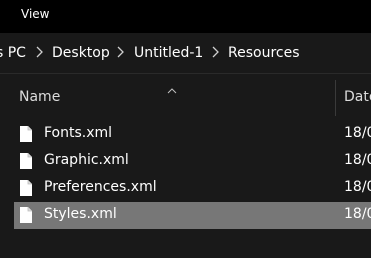 This screenshot has height=258, width=371. Describe the element at coordinates (81, 53) in the screenshot. I see `breadcrumb-desktop: Desktop` at that location.